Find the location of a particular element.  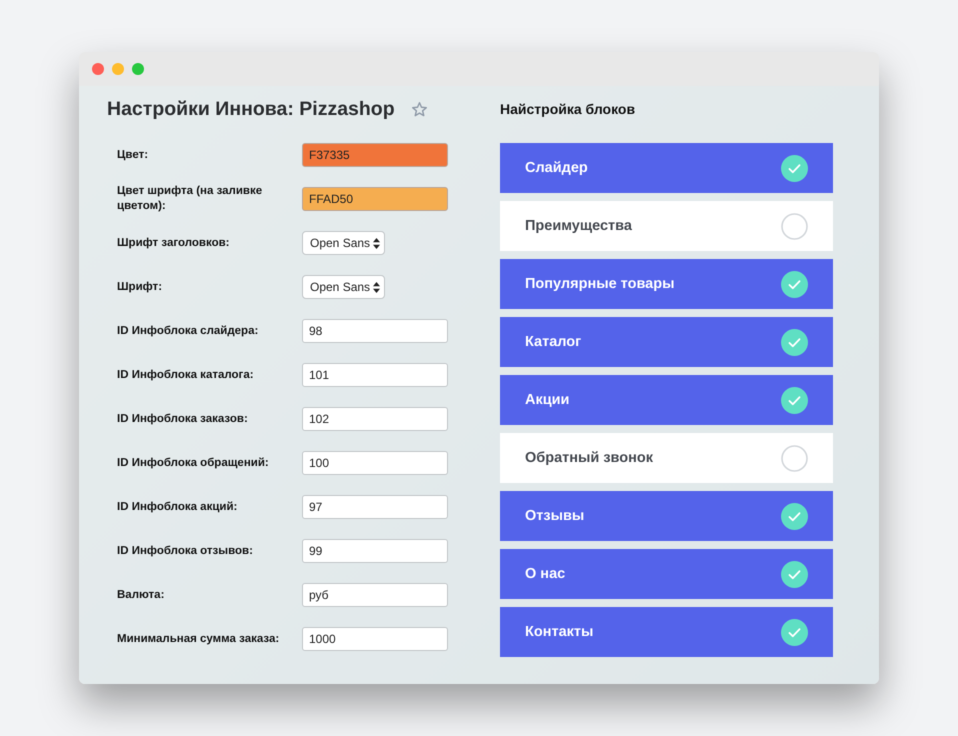

block-item: Контакты is located at coordinates (666, 632).